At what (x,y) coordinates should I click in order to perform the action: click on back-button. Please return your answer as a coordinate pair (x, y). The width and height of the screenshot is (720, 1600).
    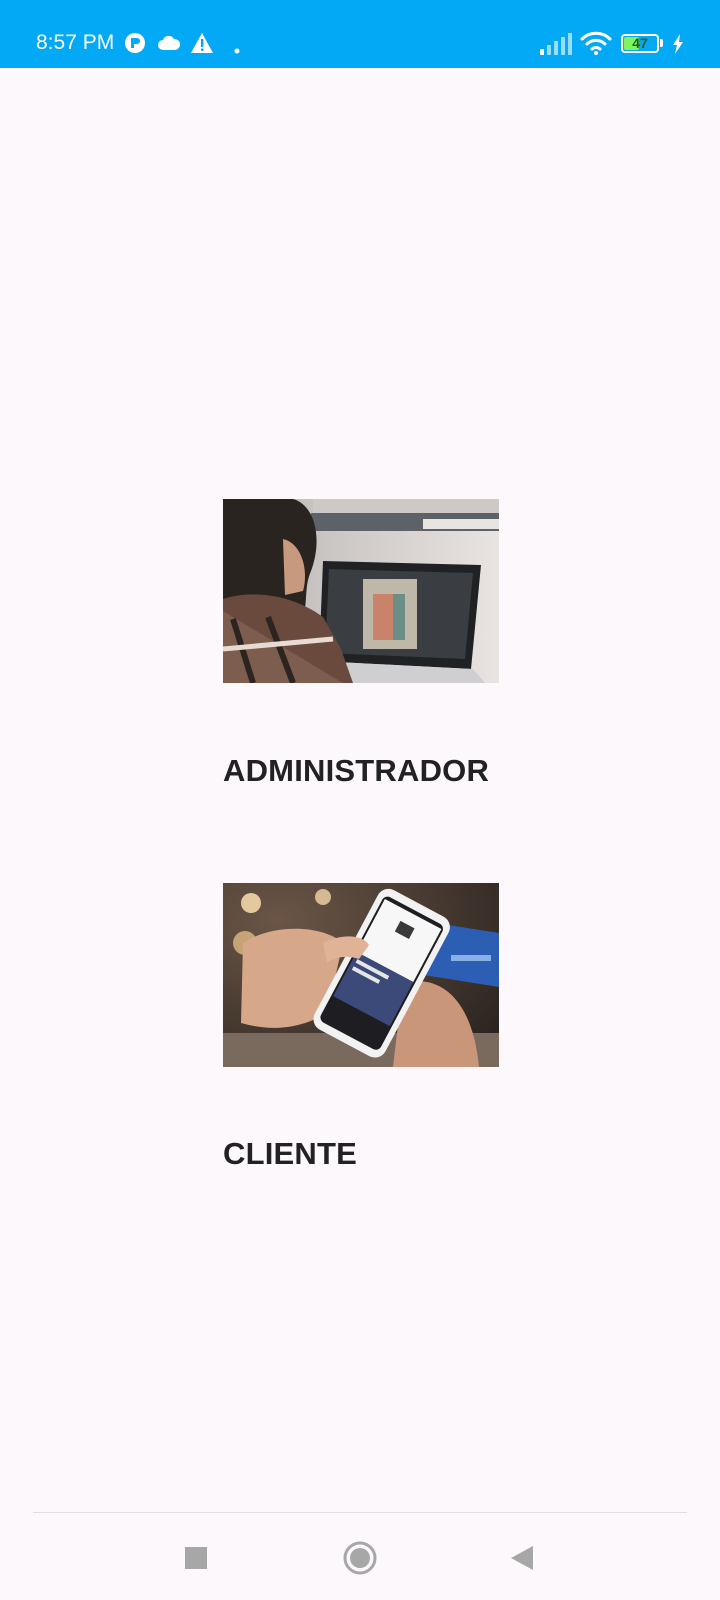
    Looking at the image, I should click on (520, 1558).